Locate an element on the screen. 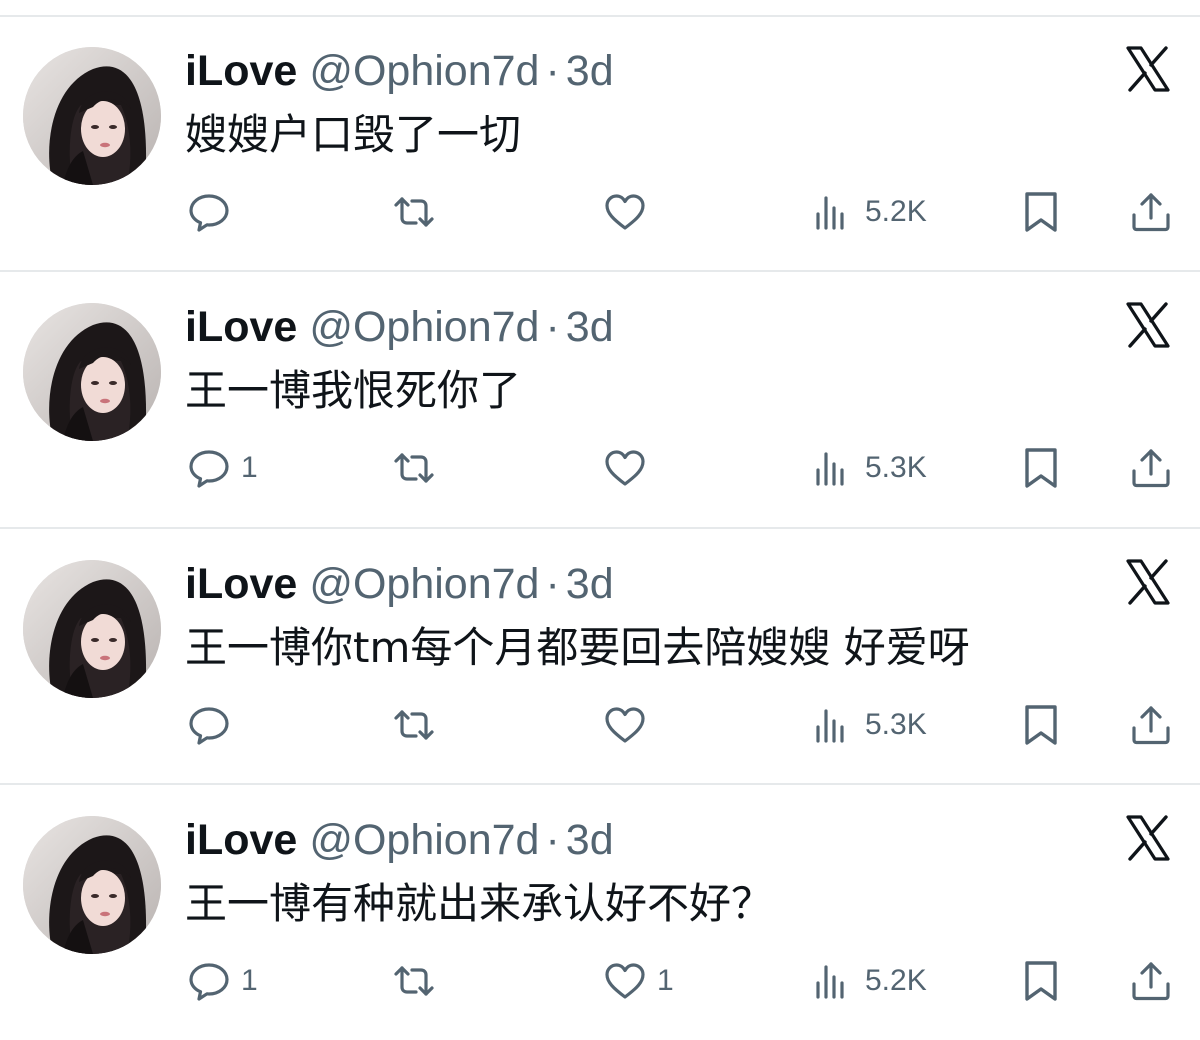 This screenshot has width=1200, height=1040. like-button: 1 is located at coordinates (638, 981).